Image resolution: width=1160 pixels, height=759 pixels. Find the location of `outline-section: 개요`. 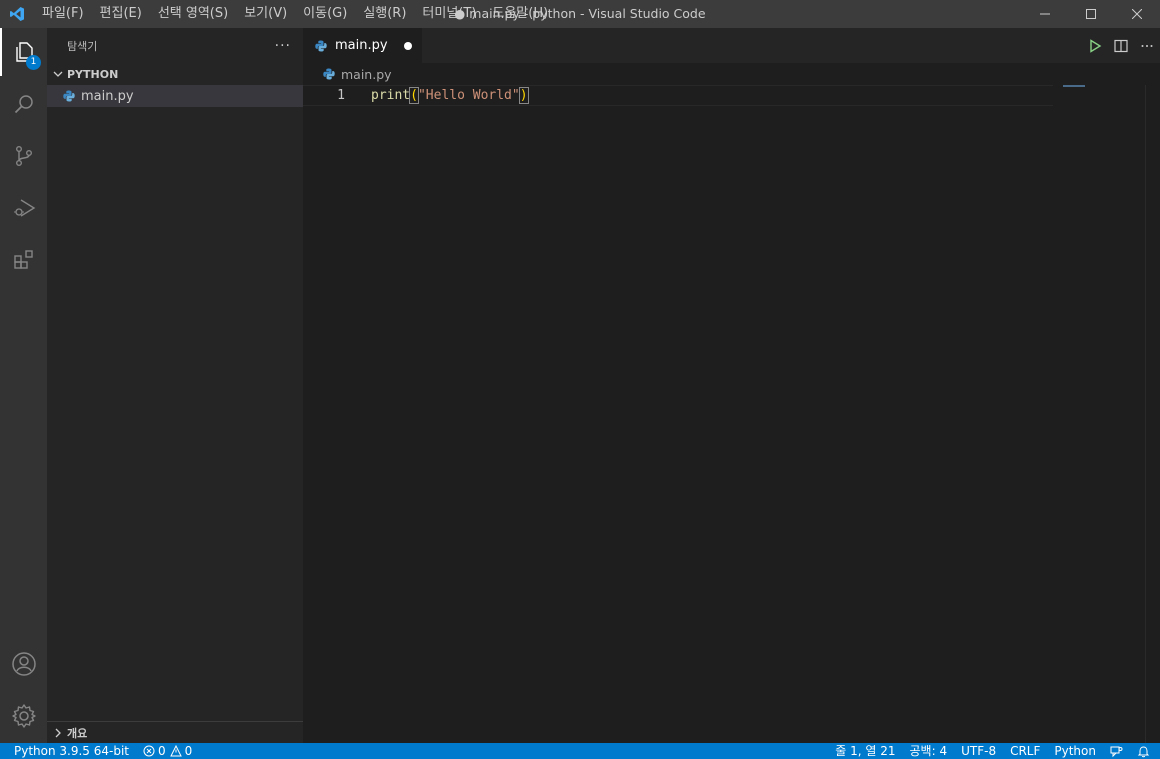

outline-section: 개요 is located at coordinates (175, 732).